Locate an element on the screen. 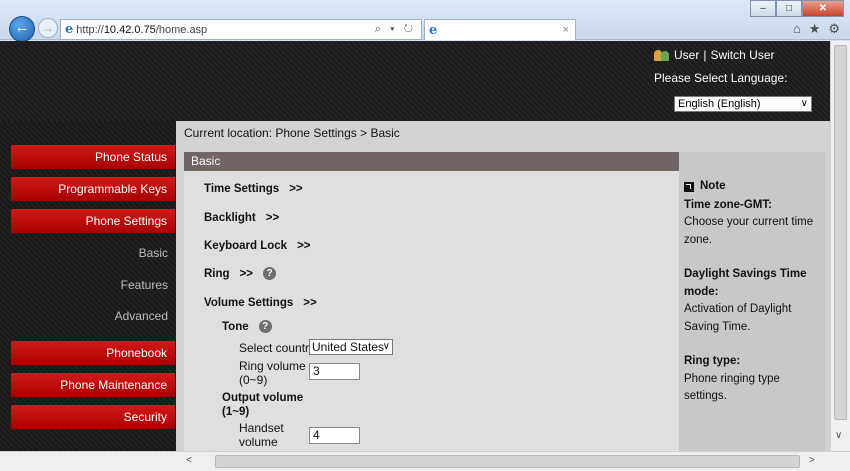 Image resolution: width=850 pixels, height=471 pixels. vertical-scroll-thumb is located at coordinates (840, 232).